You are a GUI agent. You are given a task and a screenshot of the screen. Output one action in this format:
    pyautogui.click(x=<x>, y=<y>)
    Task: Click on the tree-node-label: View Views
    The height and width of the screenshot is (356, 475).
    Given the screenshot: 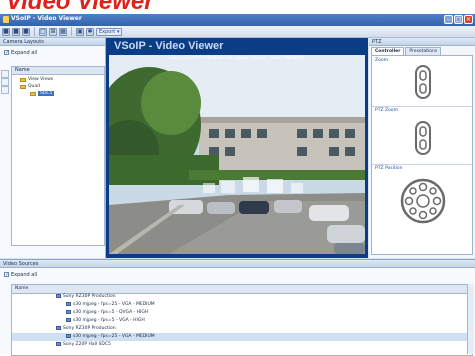 What is the action you would take?
    pyautogui.click(x=41, y=79)
    